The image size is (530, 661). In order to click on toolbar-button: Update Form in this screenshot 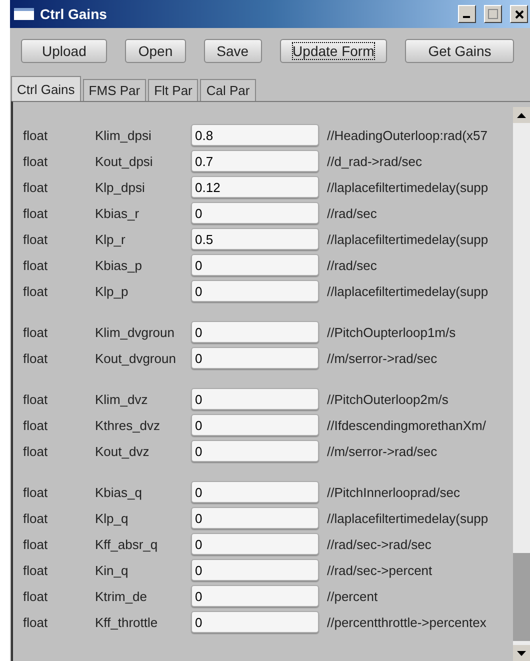, I will do `click(334, 51)`.